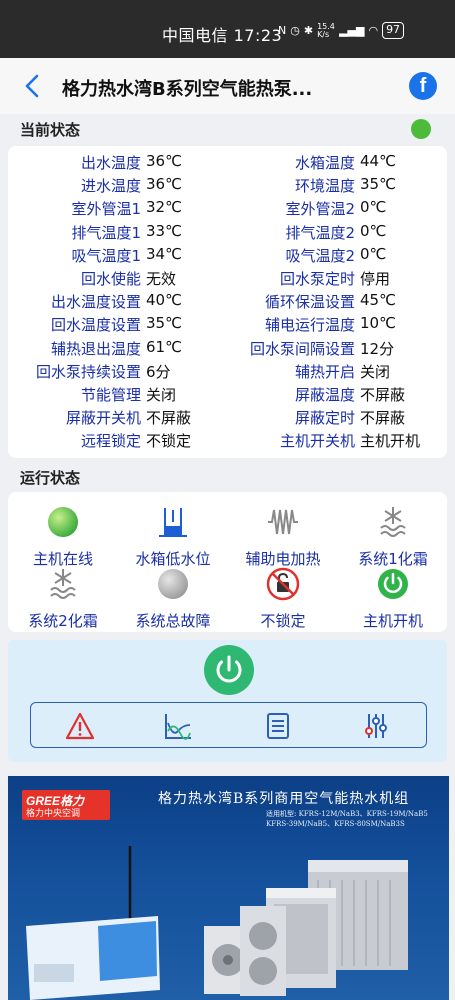 The width and height of the screenshot is (455, 1000). Describe the element at coordinates (227, 279) in the screenshot. I see `status-row: 回水使能 无效 回水泵定时 停用` at that location.